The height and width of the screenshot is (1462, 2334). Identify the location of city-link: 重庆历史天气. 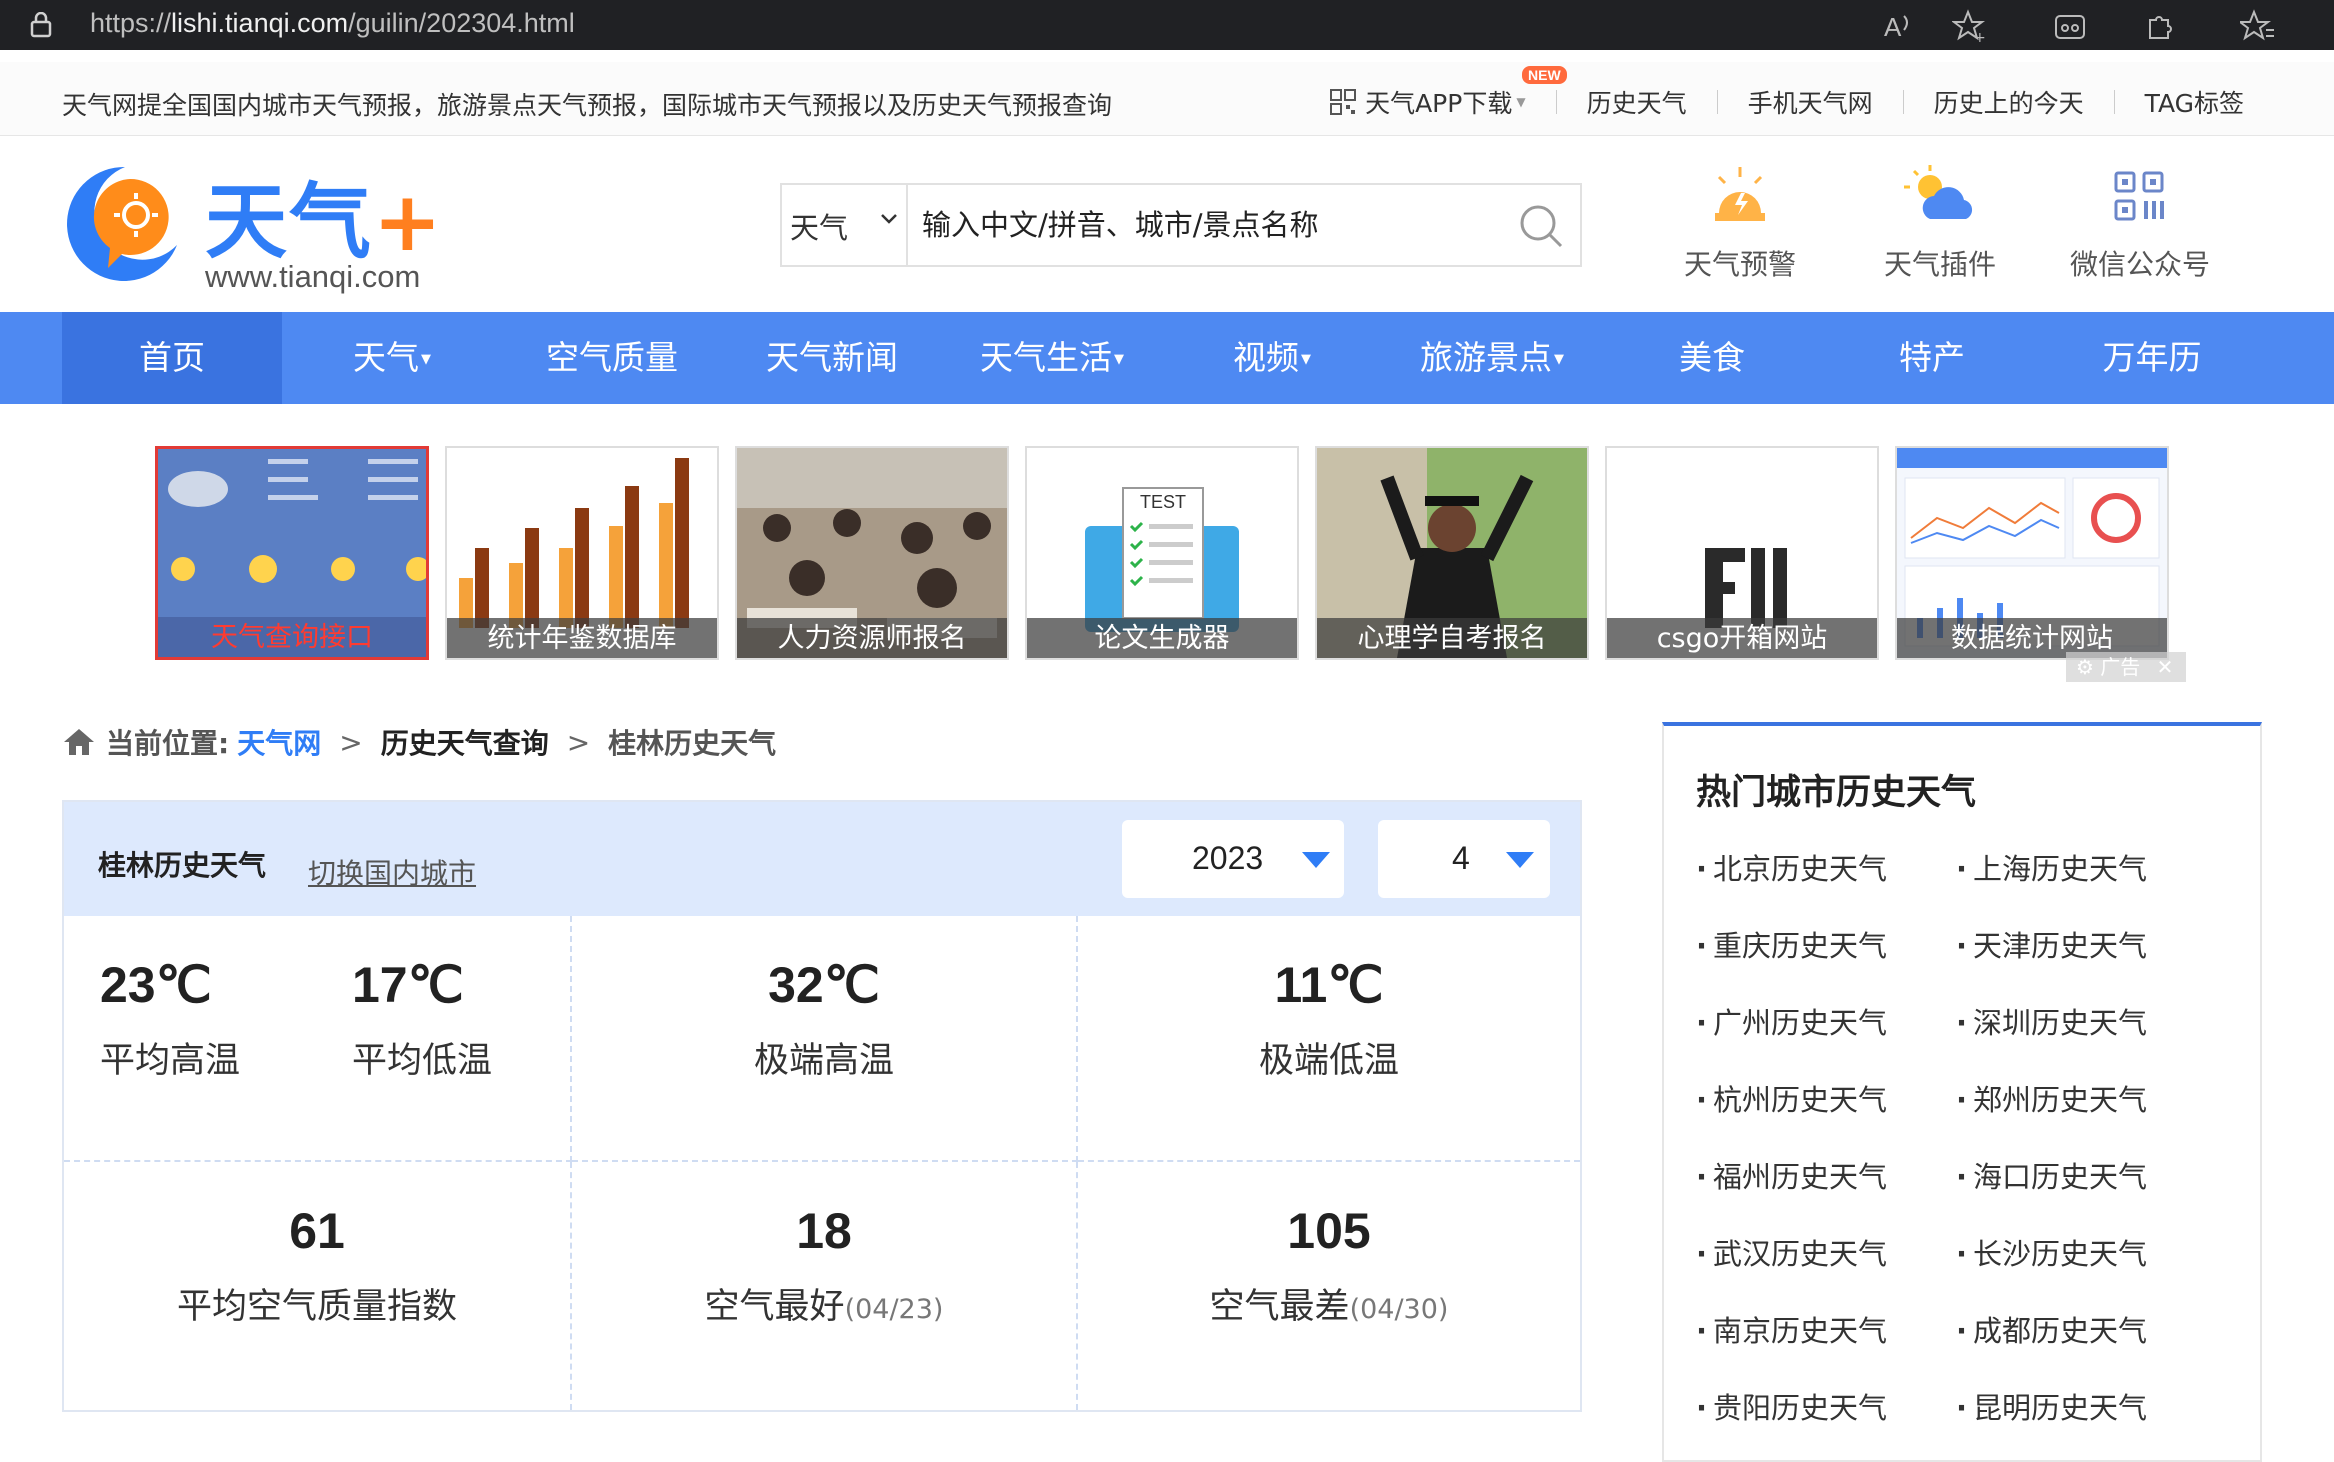
(1791, 944).